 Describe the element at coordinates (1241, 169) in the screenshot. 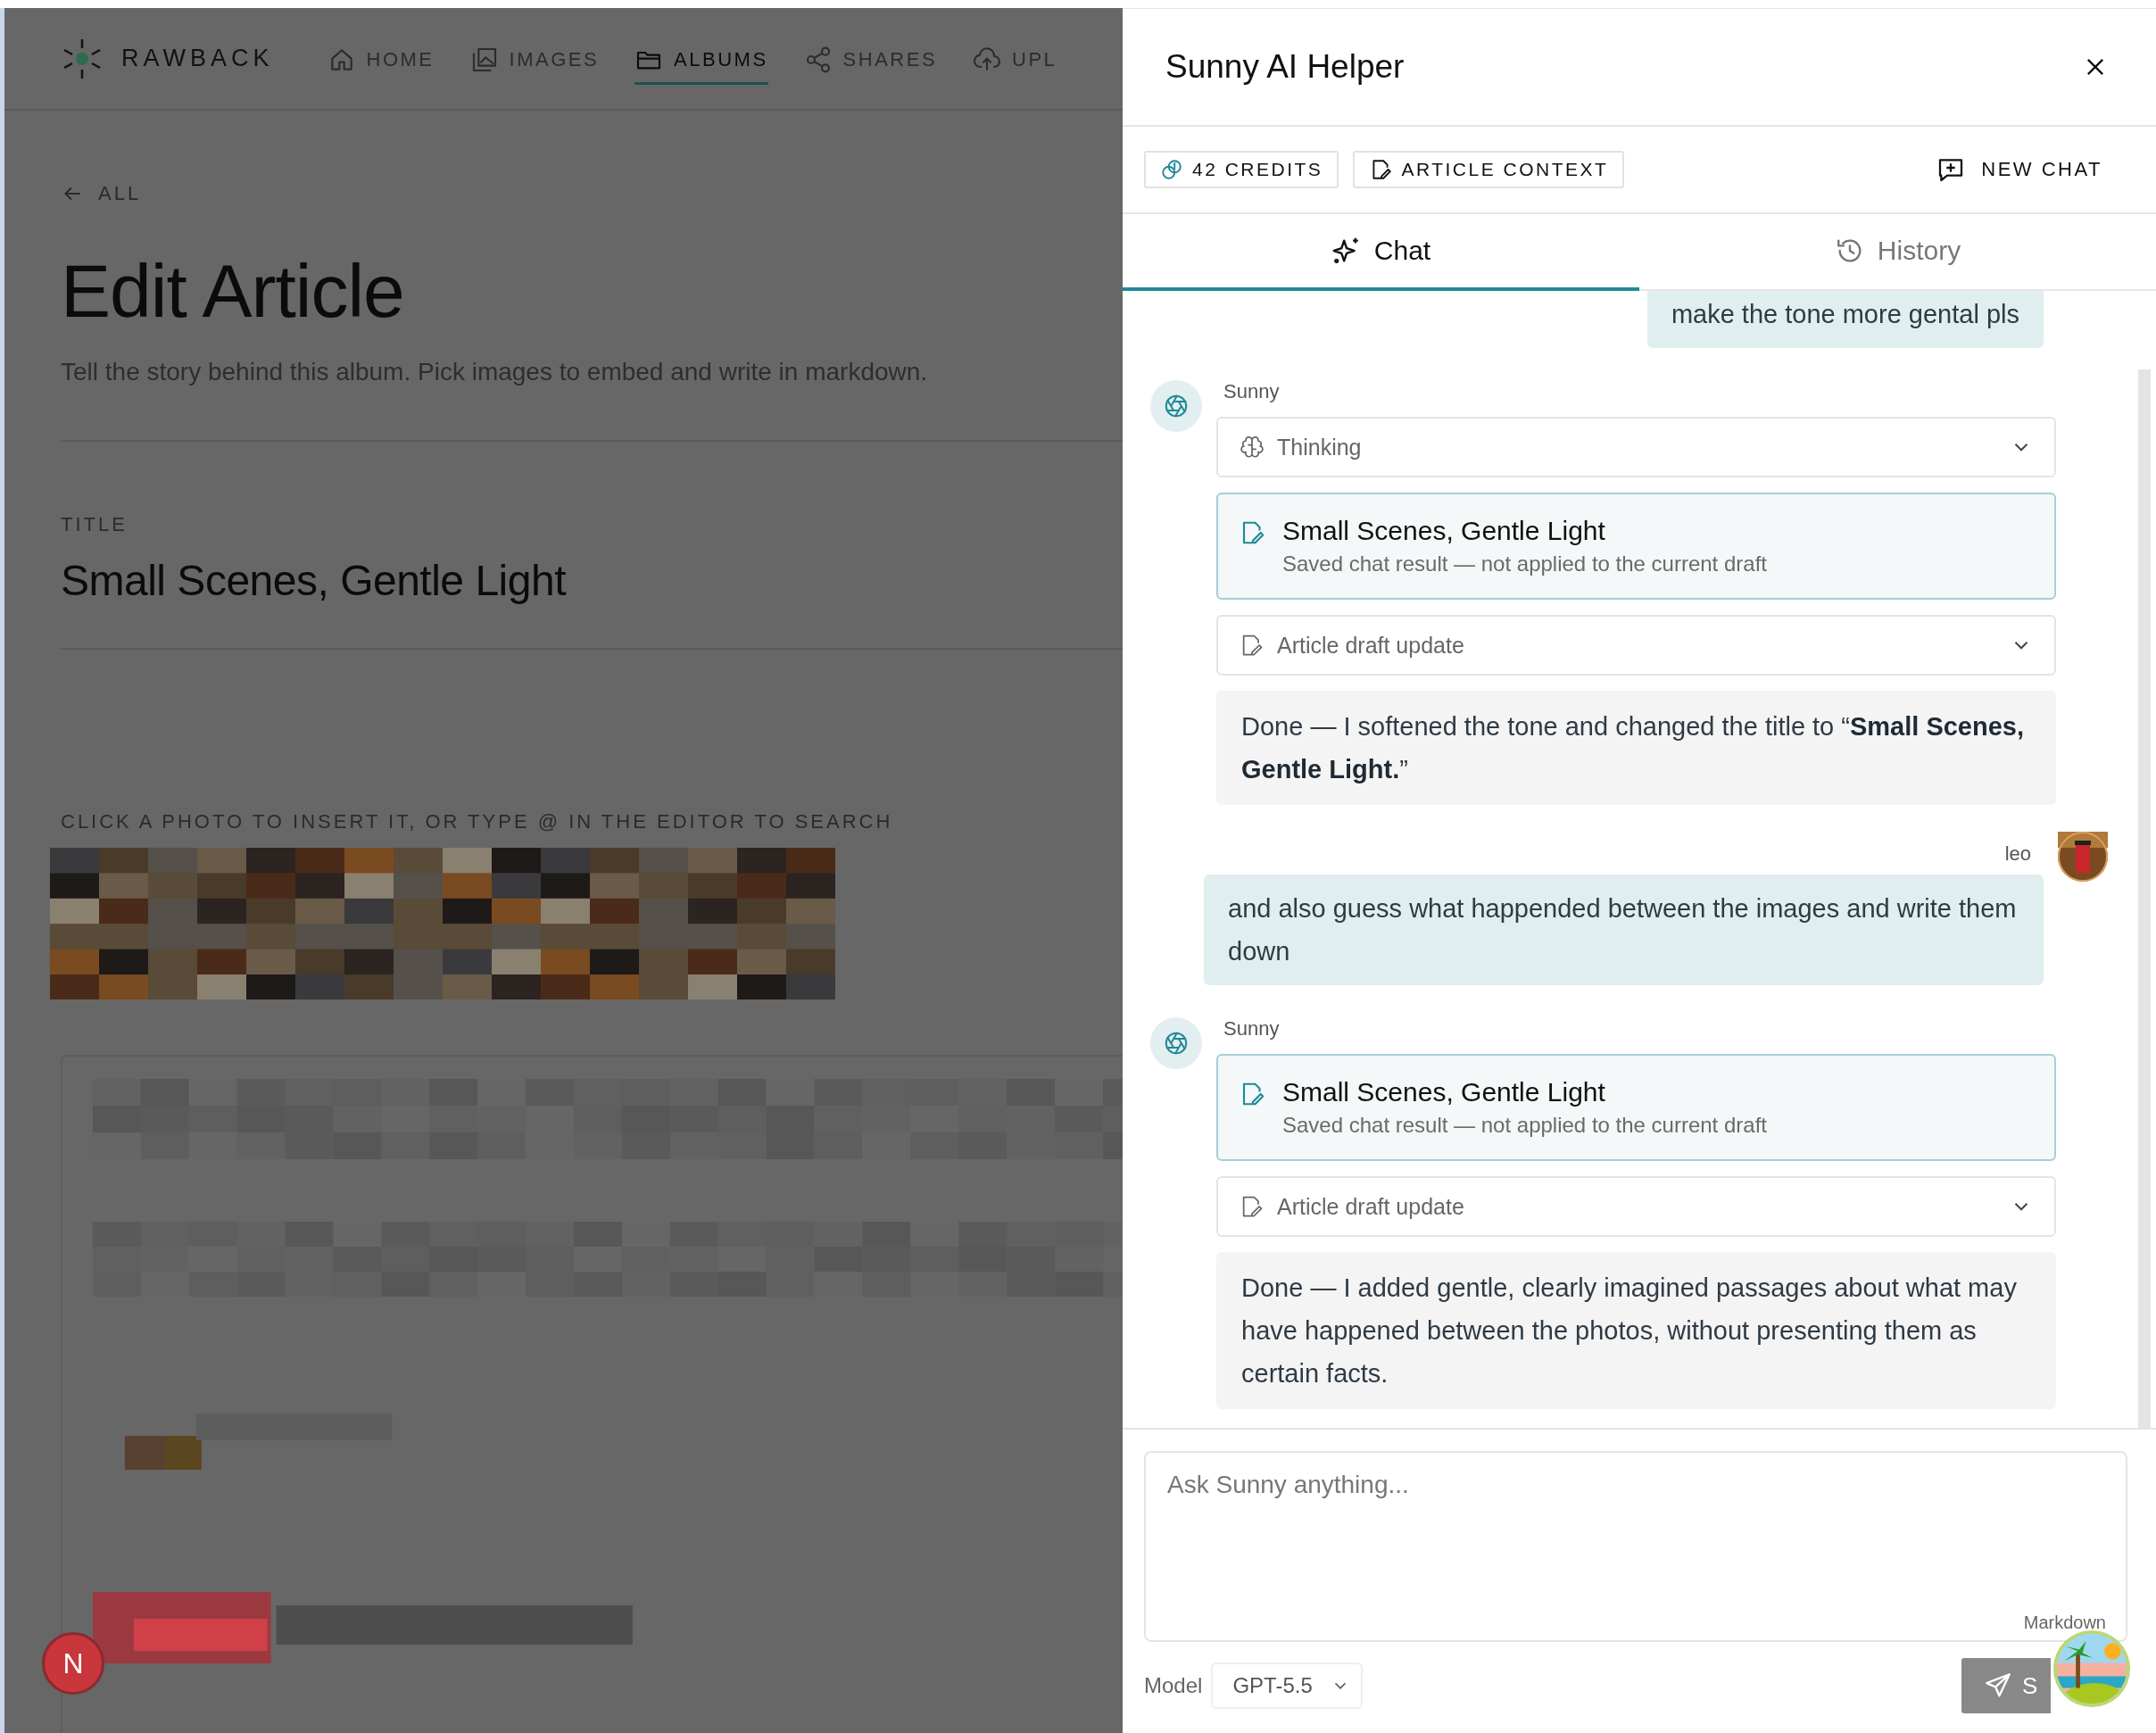

I see `credits-chip: 42 CREDITS` at that location.